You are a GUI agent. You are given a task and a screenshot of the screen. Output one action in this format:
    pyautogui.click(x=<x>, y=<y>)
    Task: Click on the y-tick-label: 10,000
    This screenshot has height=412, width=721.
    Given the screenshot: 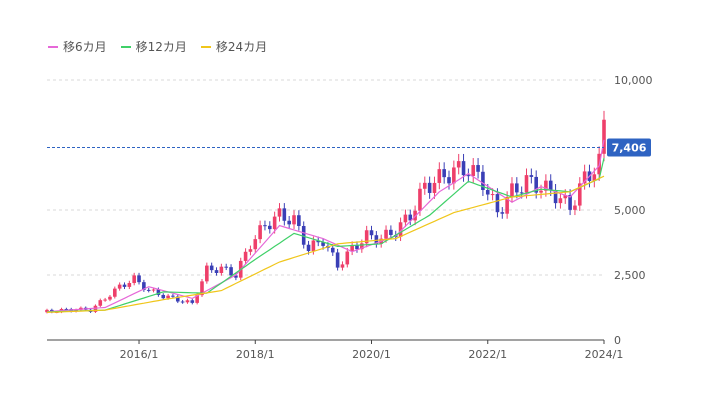 What is the action you would take?
    pyautogui.click(x=633, y=80)
    